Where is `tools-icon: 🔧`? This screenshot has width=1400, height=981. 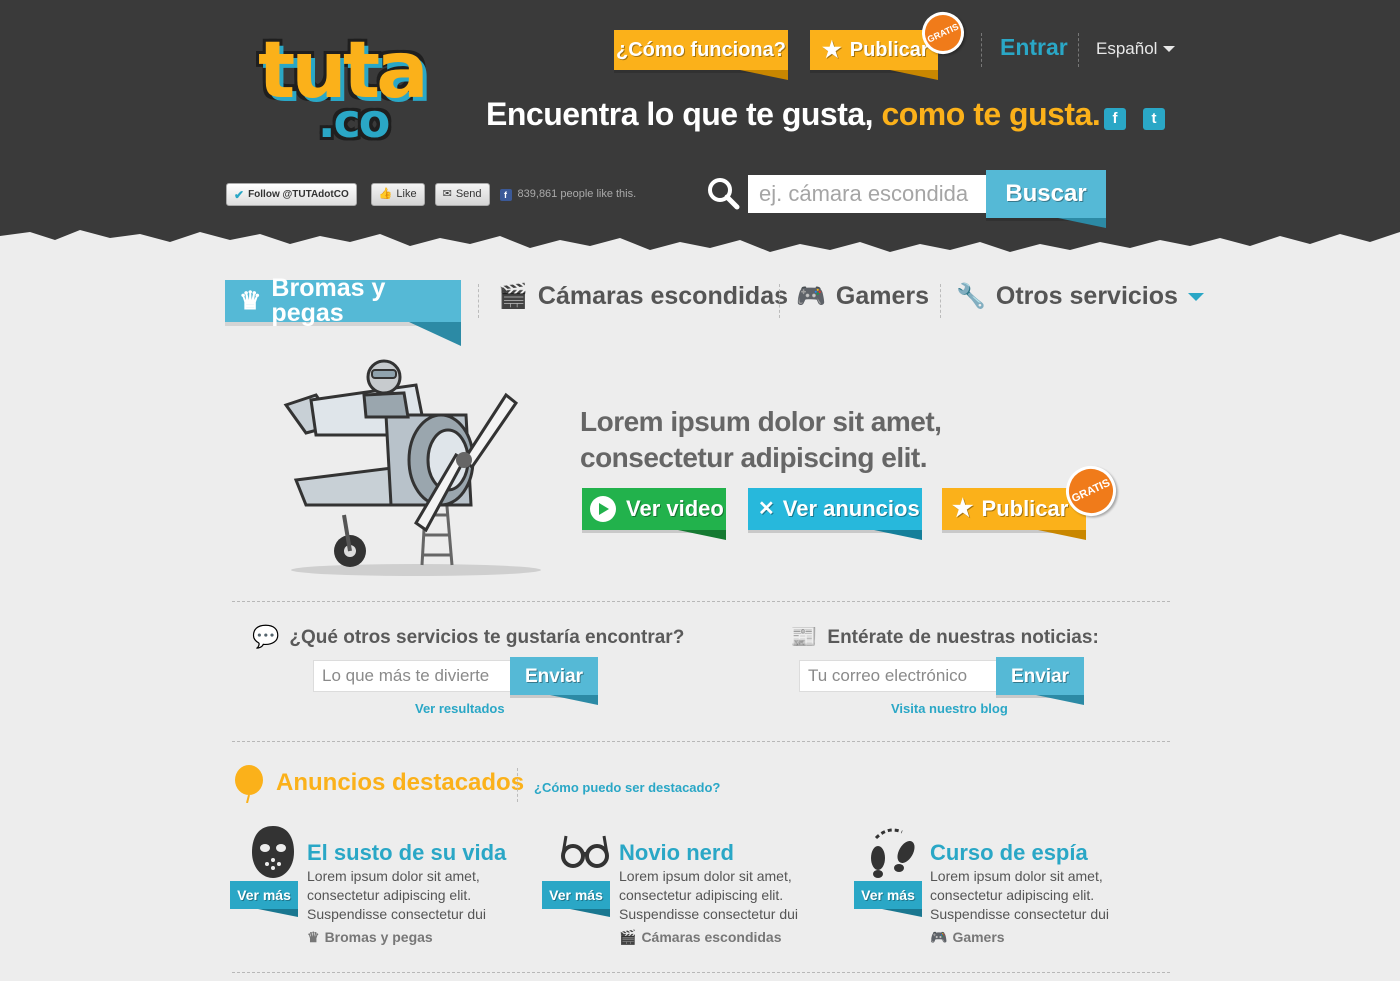 tools-icon: 🔧 is located at coordinates (971, 296).